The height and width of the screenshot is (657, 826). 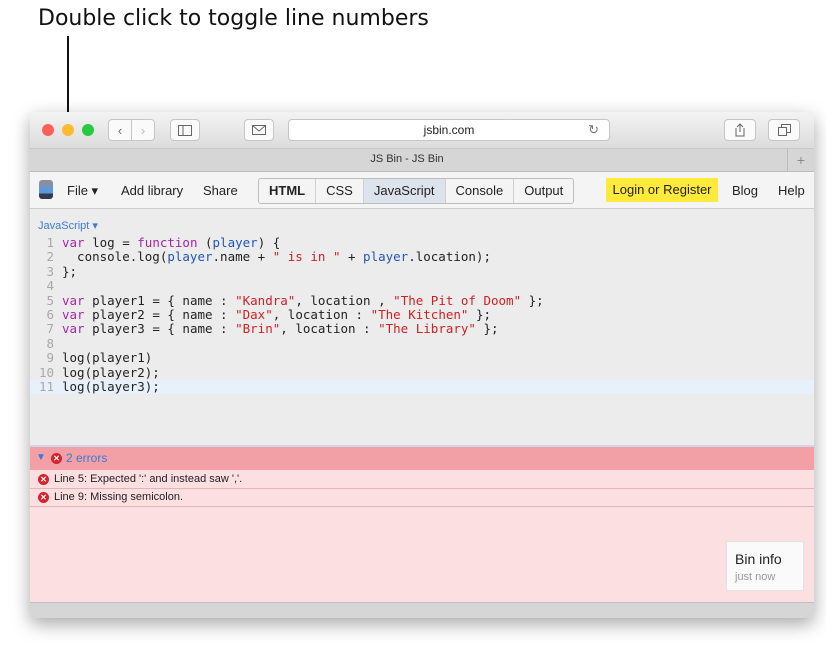 What do you see at coordinates (82, 191) in the screenshot?
I see `file-menu: File ▾` at bounding box center [82, 191].